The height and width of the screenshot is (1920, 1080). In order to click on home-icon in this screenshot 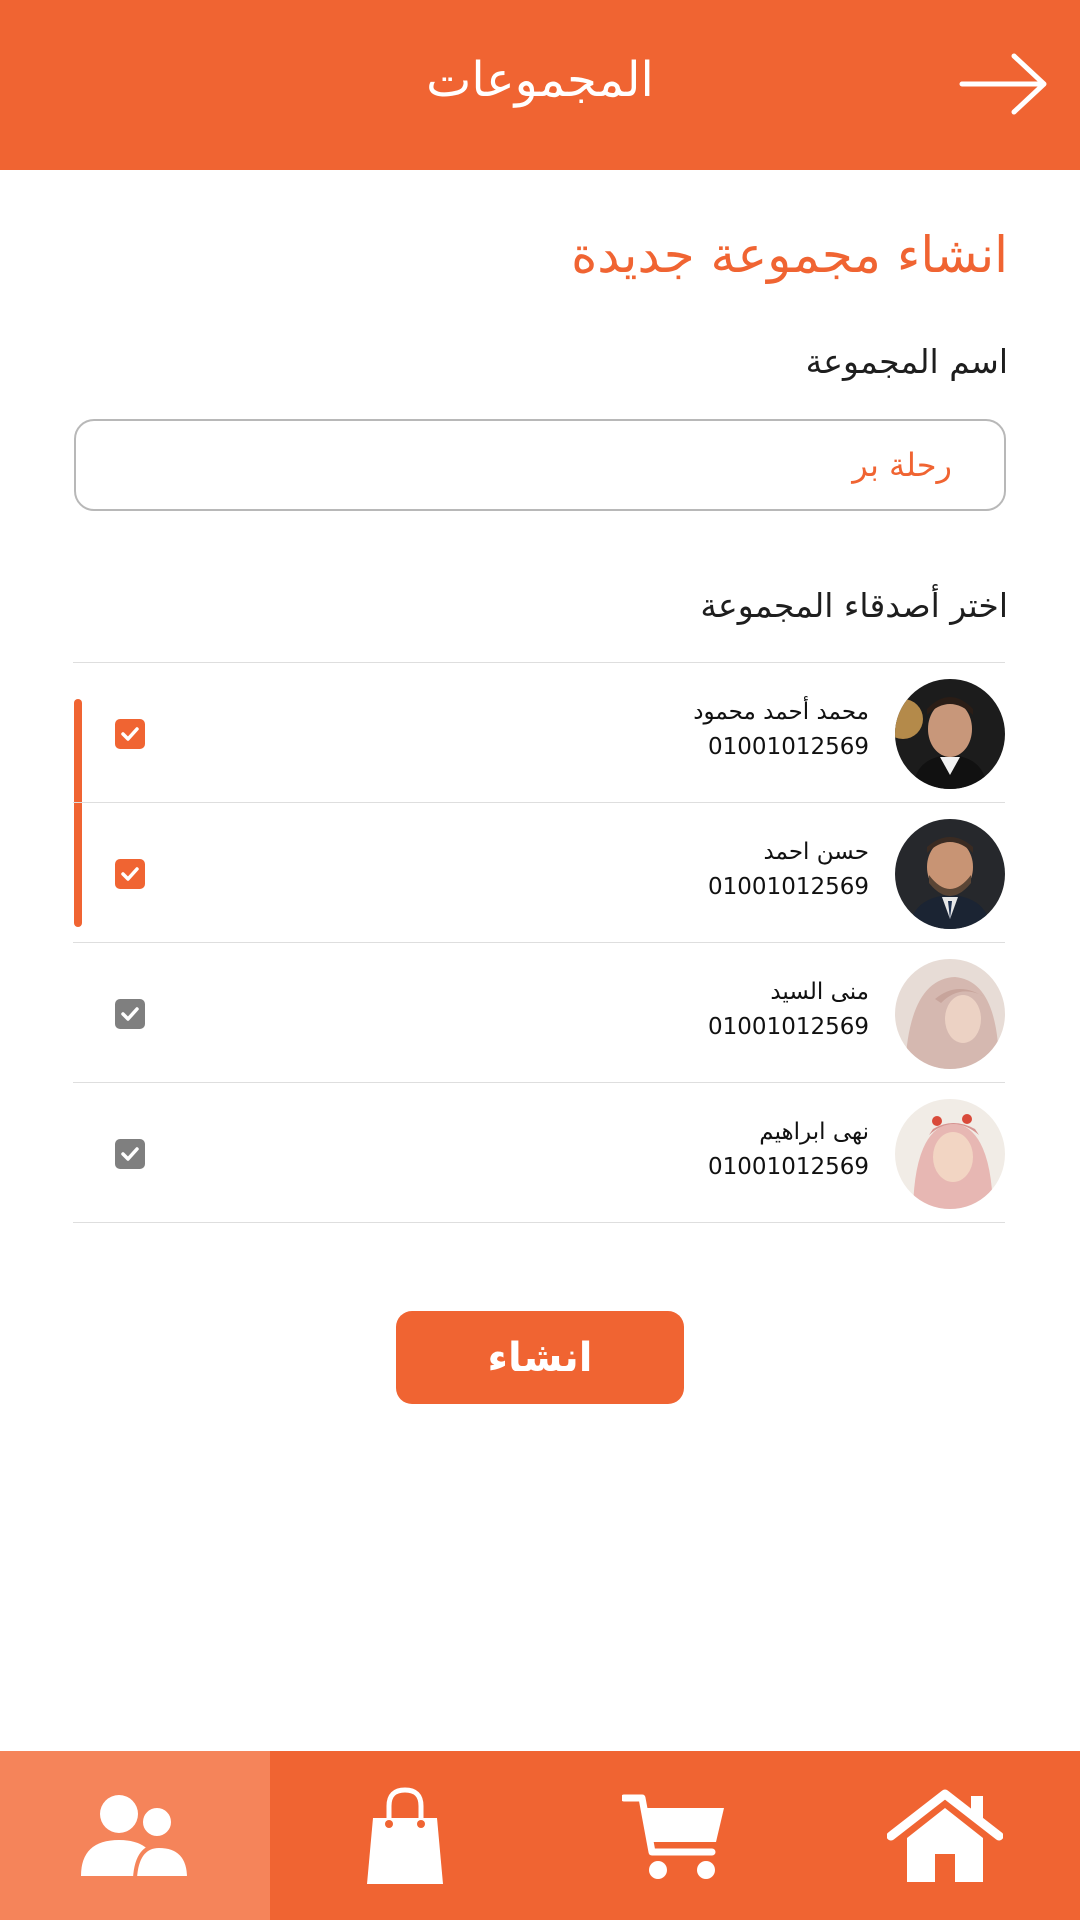, I will do `click(945, 1835)`.